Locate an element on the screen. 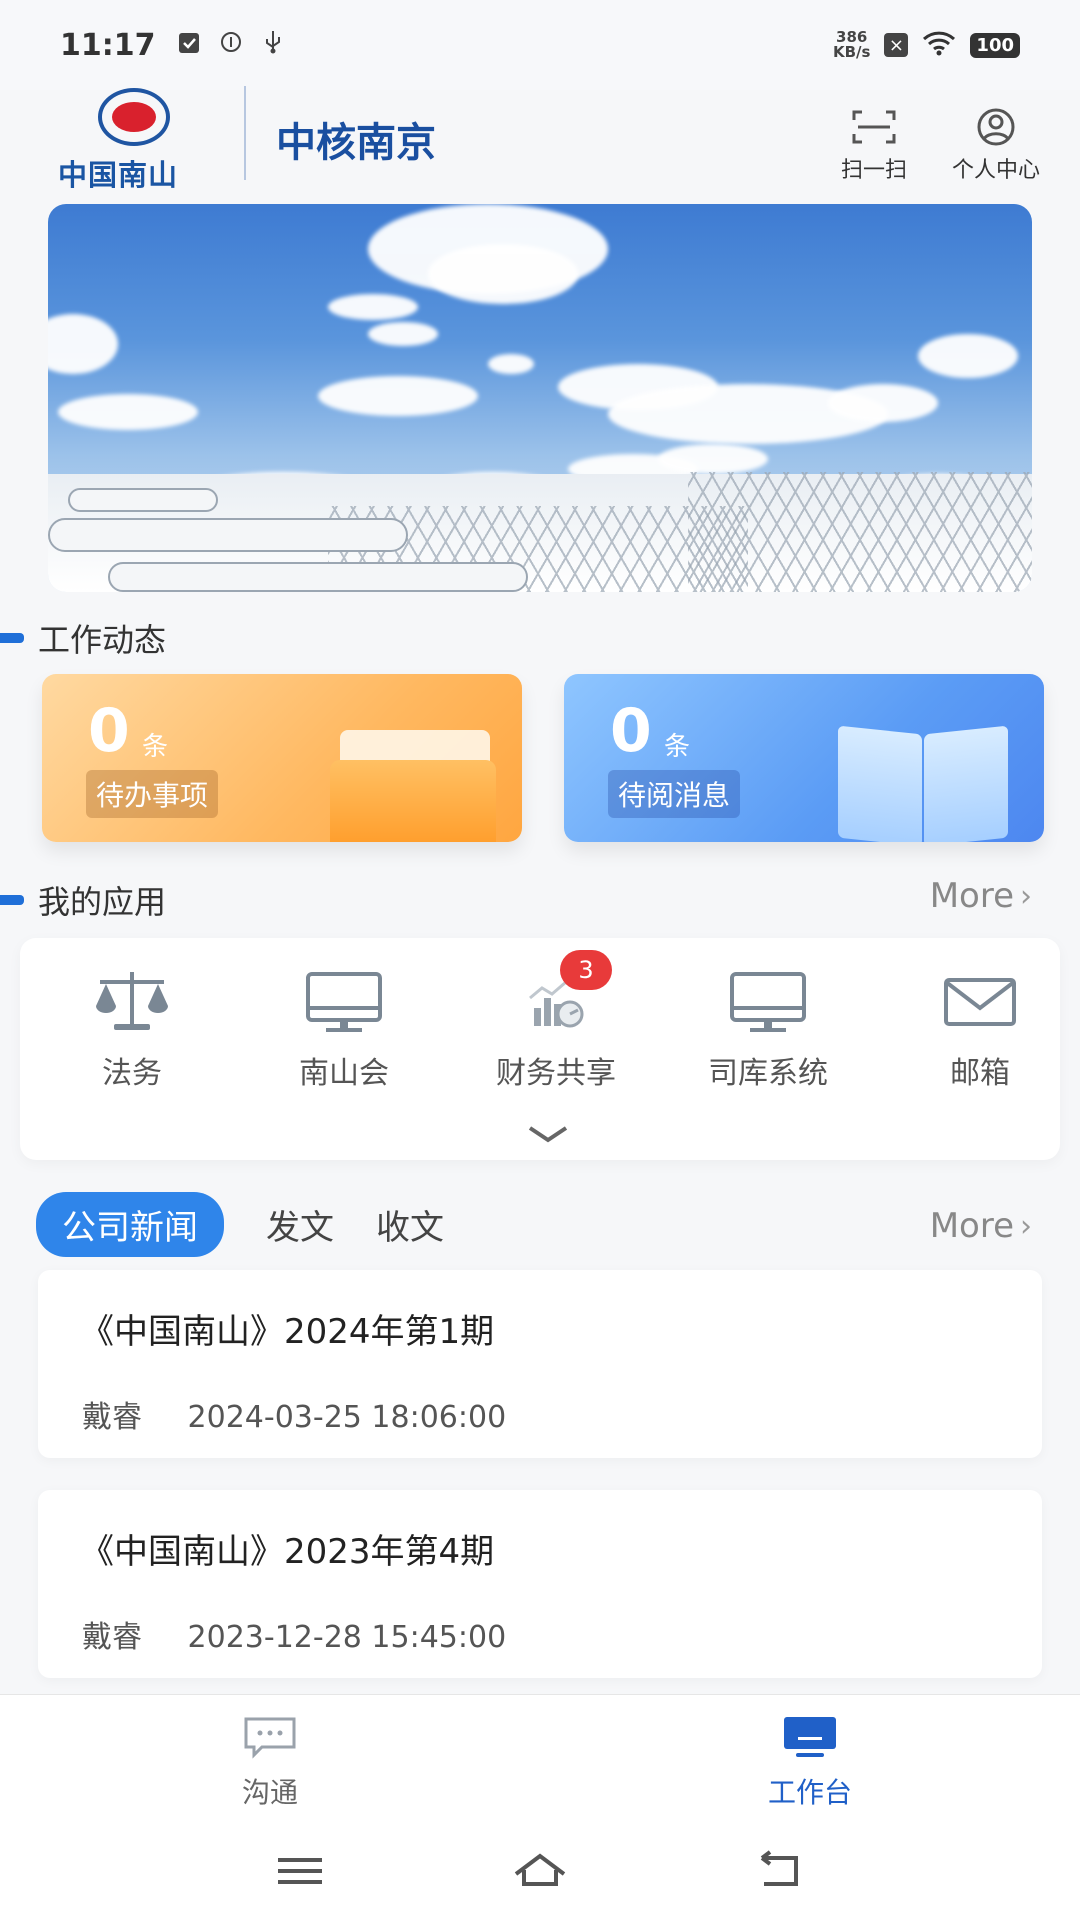  apps-section-title: 我的应用 is located at coordinates (83, 900).